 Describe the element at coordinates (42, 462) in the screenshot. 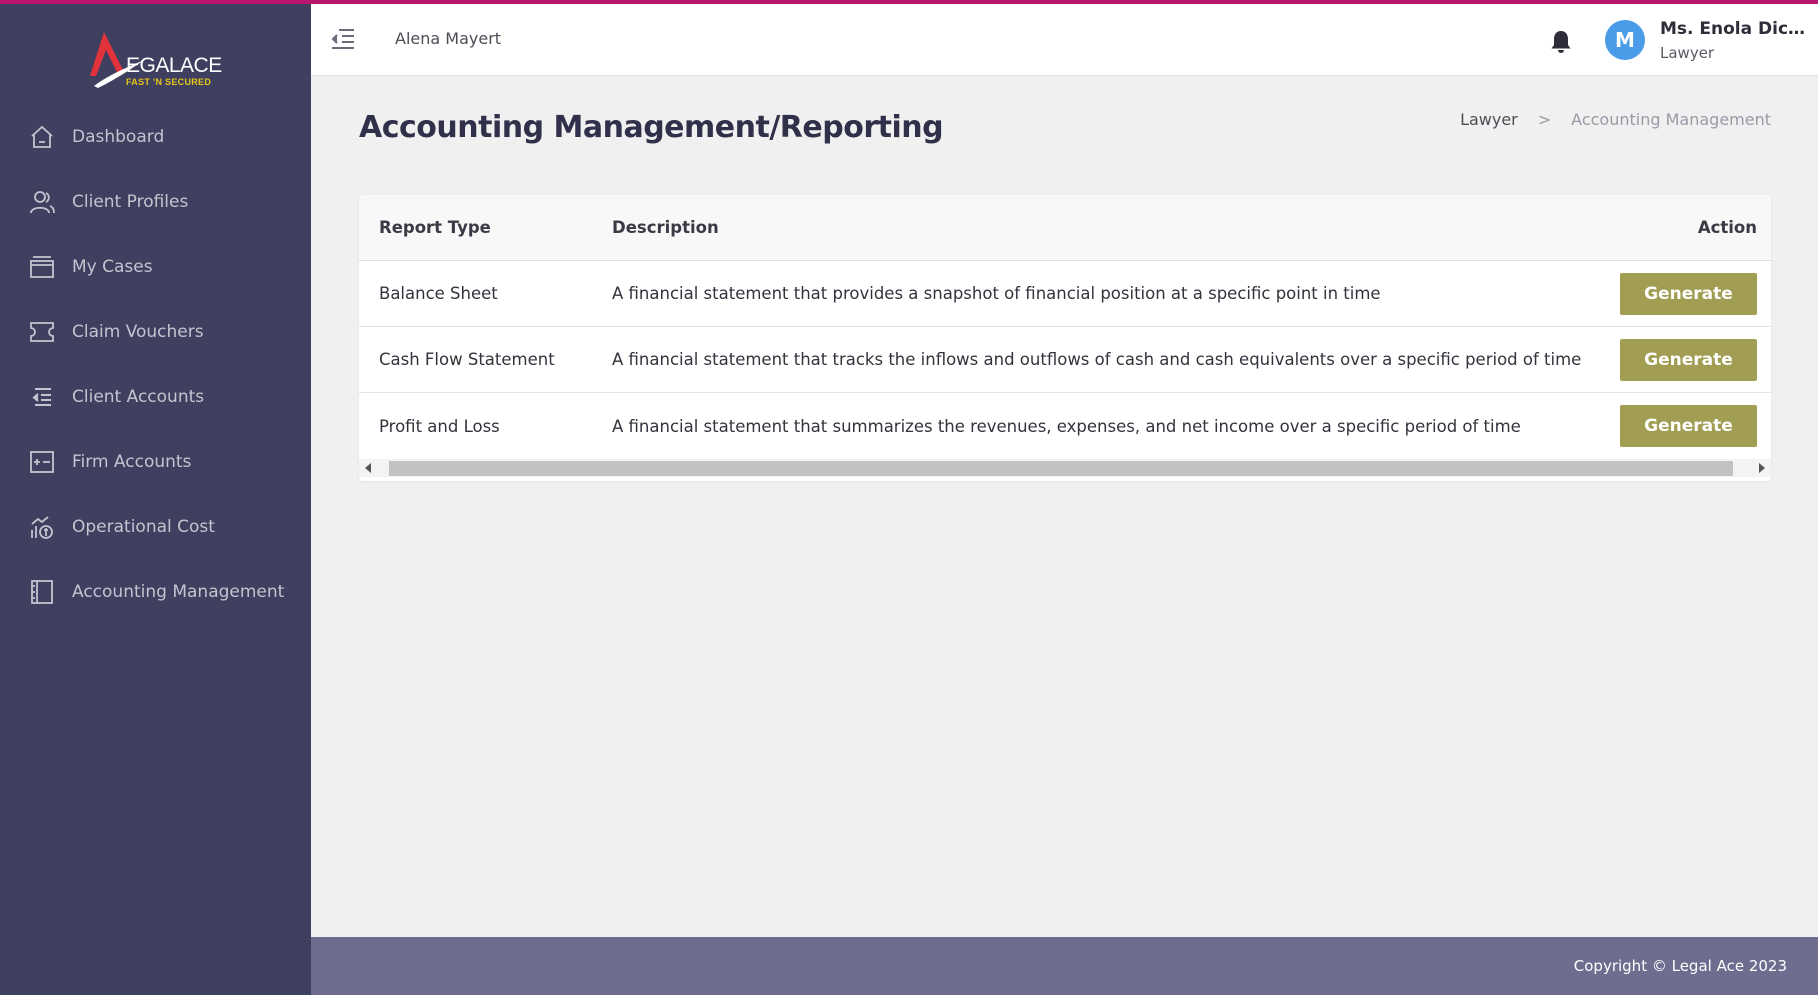

I see `plus-minus-box-icon` at that location.